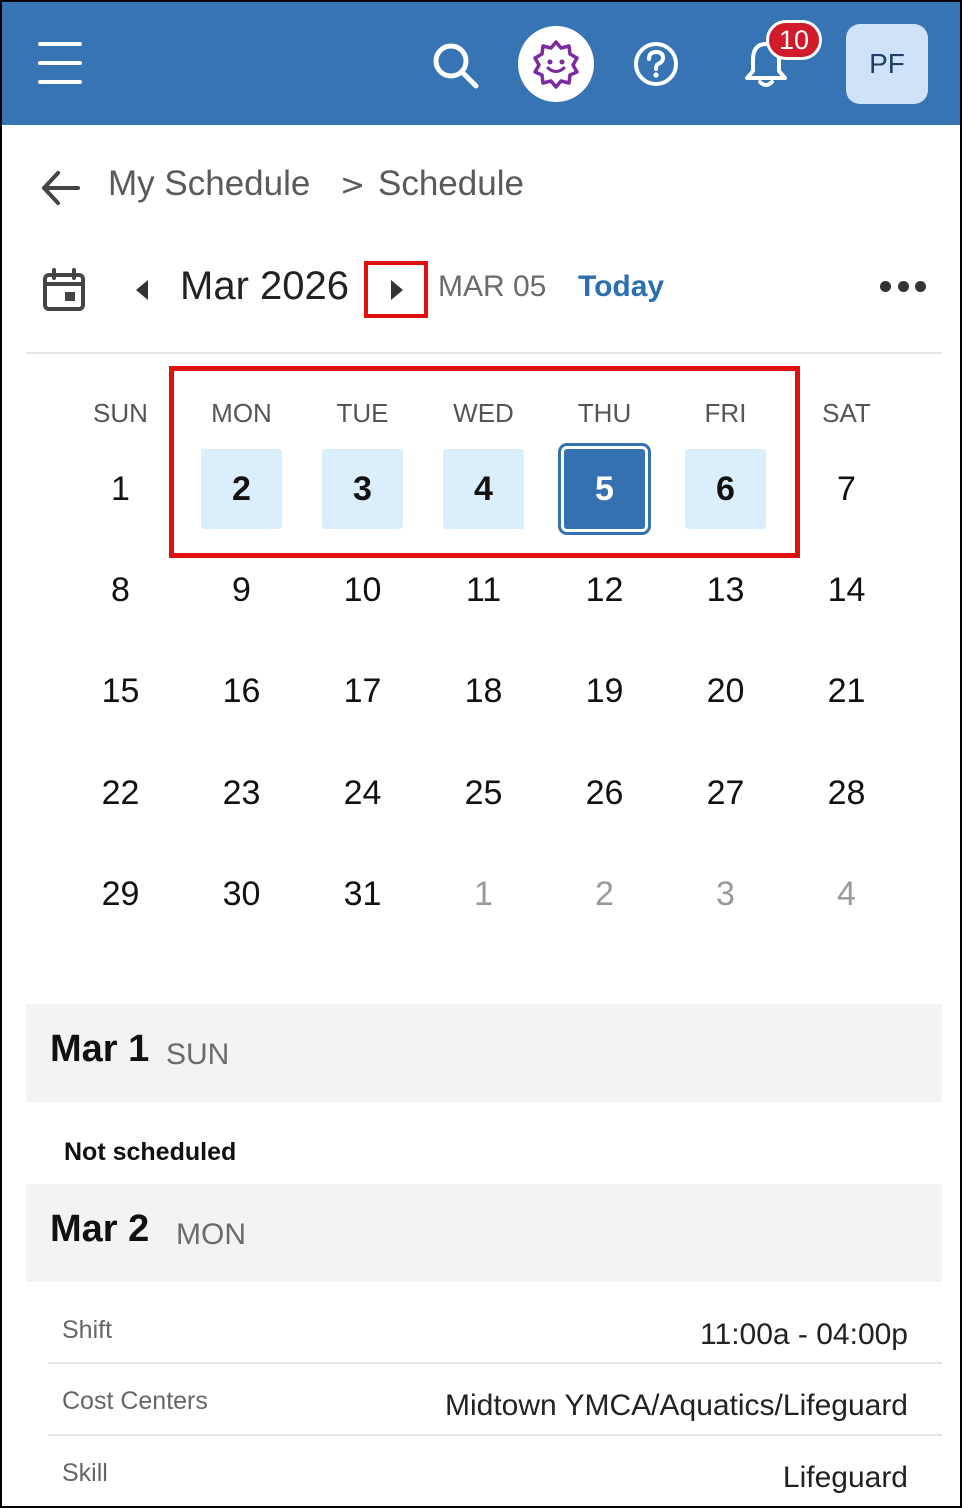 Image resolution: width=962 pixels, height=1508 pixels. Describe the element at coordinates (887, 64) in the screenshot. I see `avatar: PF` at that location.